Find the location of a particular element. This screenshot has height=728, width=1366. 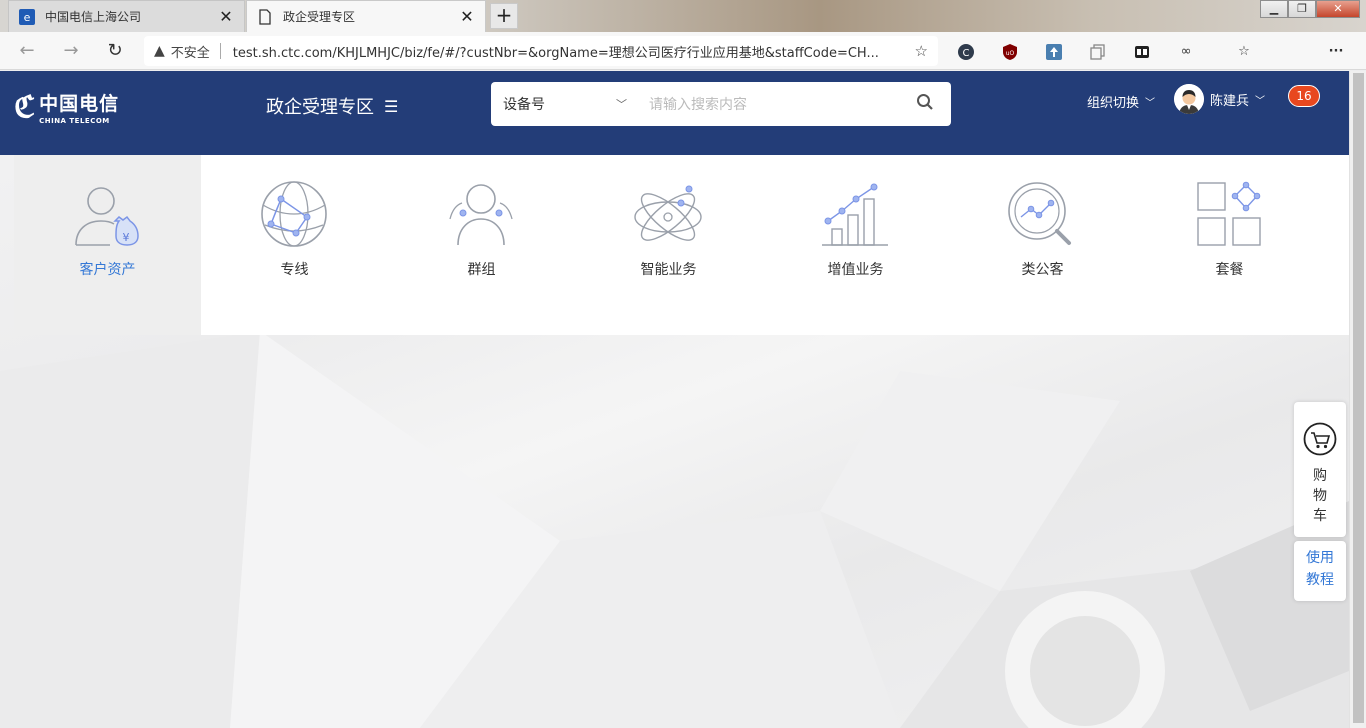

category-value-added: 增值业务 is located at coordinates (855, 245).